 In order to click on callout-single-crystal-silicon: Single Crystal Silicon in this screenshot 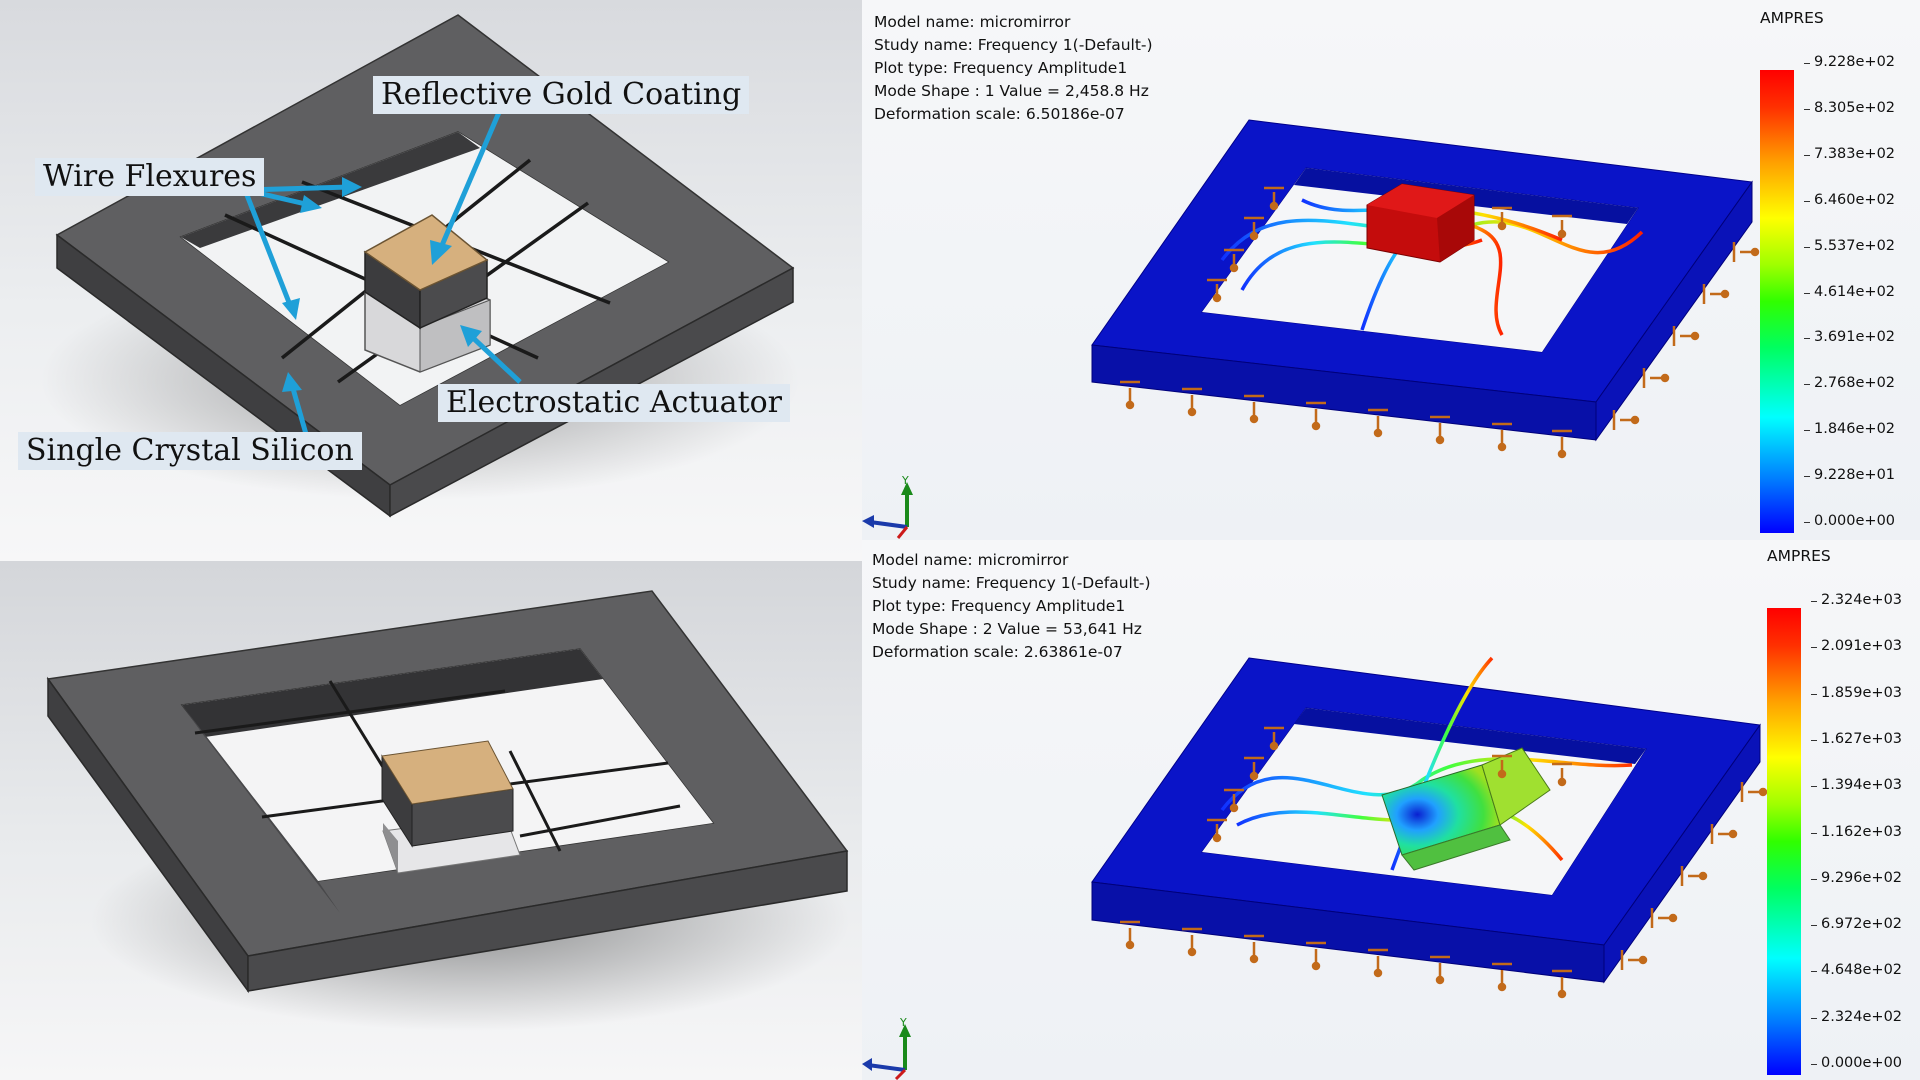, I will do `click(190, 451)`.